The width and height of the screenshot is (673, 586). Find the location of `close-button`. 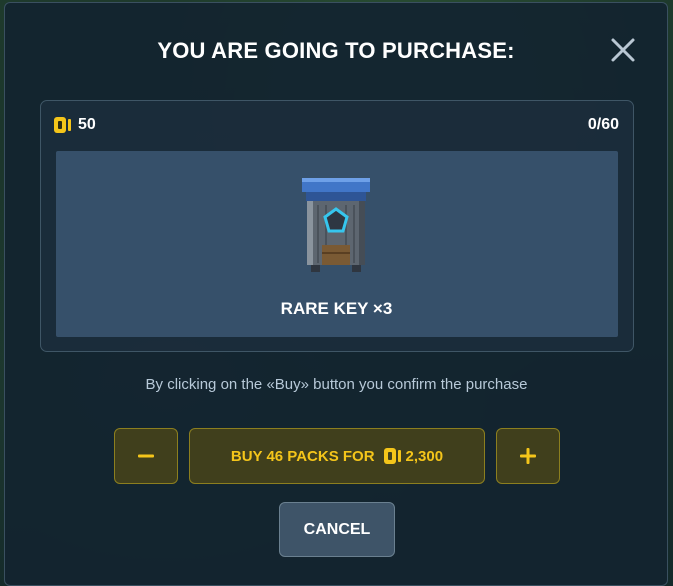

close-button is located at coordinates (623, 50).